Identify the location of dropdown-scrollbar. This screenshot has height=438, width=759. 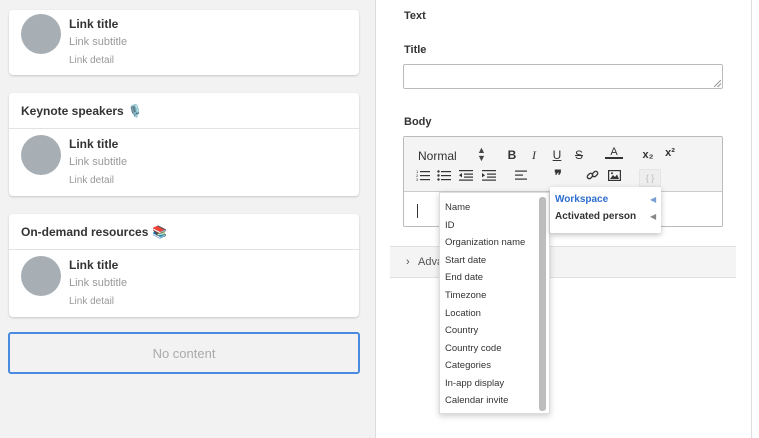
(542, 304).